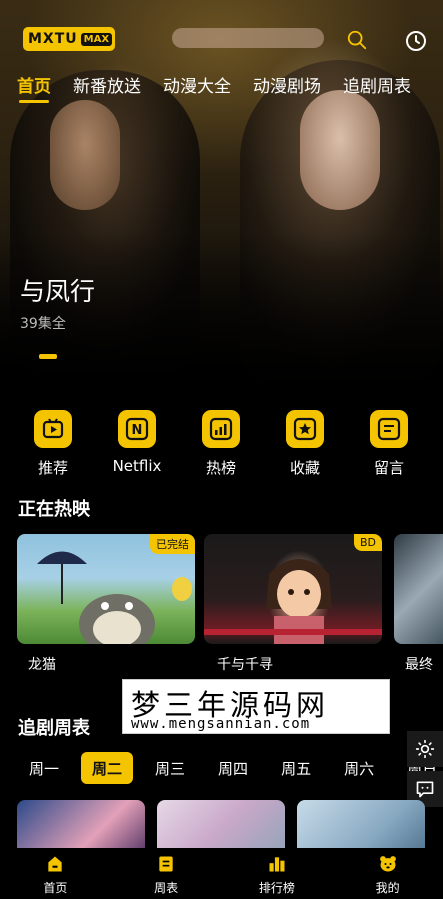 The height and width of the screenshot is (899, 443). I want to click on svg-text: N, so click(137, 430).